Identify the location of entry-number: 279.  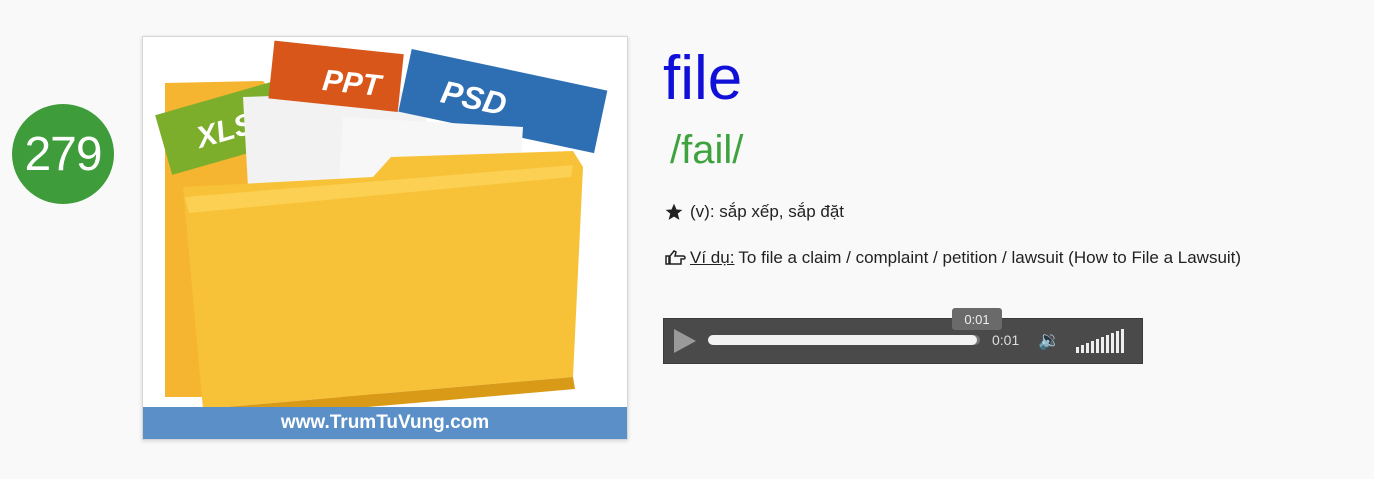
(63, 154).